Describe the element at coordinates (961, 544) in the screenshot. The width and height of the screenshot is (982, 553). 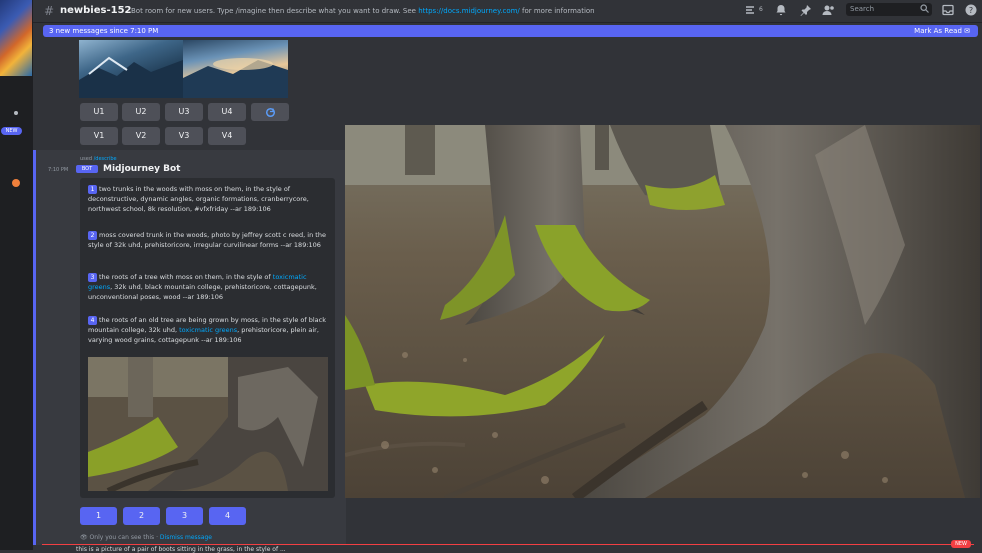
I see `new-divider-pill: NEW` at that location.